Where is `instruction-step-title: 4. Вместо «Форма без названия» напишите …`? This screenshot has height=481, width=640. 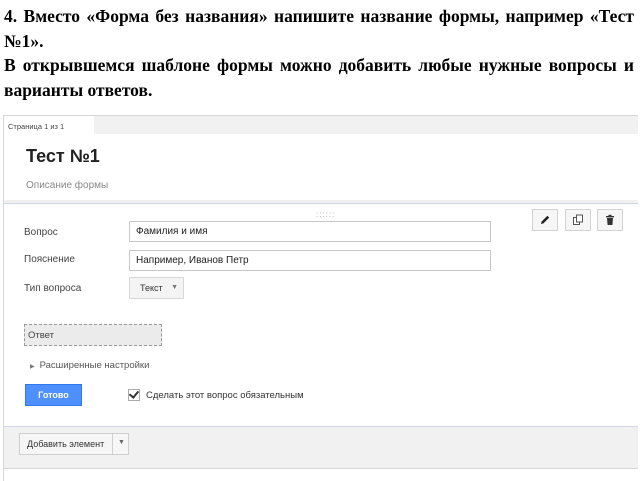 instruction-step-title: 4. Вместо «Форма без названия» напишите … is located at coordinates (319, 28).